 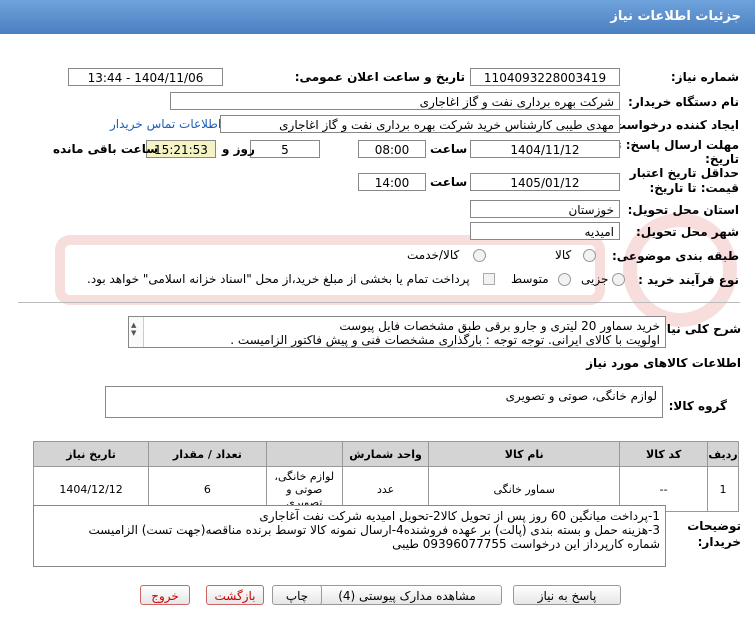 I want to click on validity-date-field: 1405/01/12, so click(x=545, y=182).